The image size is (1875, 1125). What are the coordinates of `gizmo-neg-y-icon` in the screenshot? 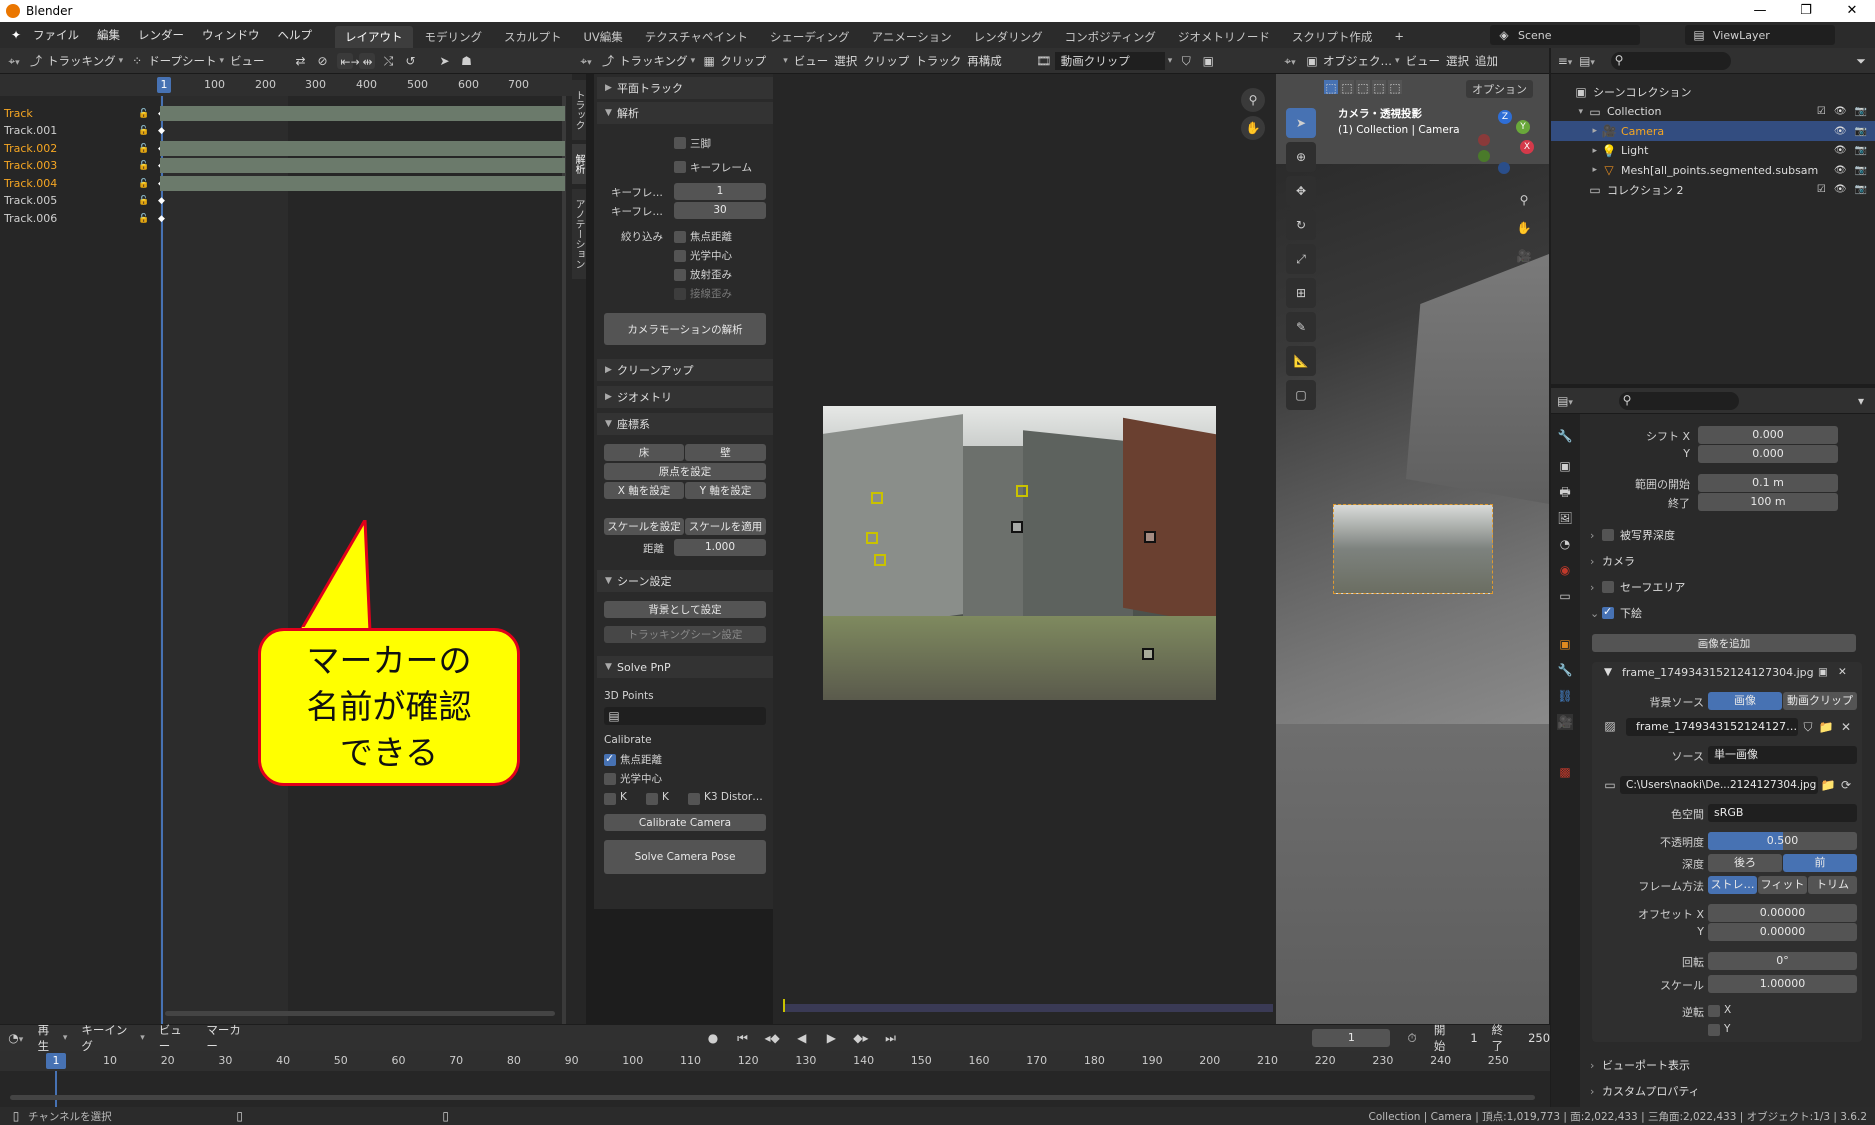 It's located at (1484, 156).